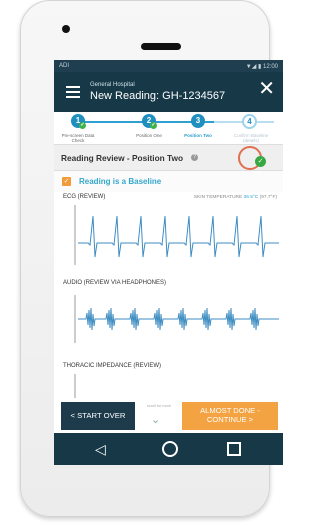 The height and width of the screenshot is (525, 320). I want to click on audio-label: AUDIO (REVIEW VIA HEADPHONES), so click(115, 283).